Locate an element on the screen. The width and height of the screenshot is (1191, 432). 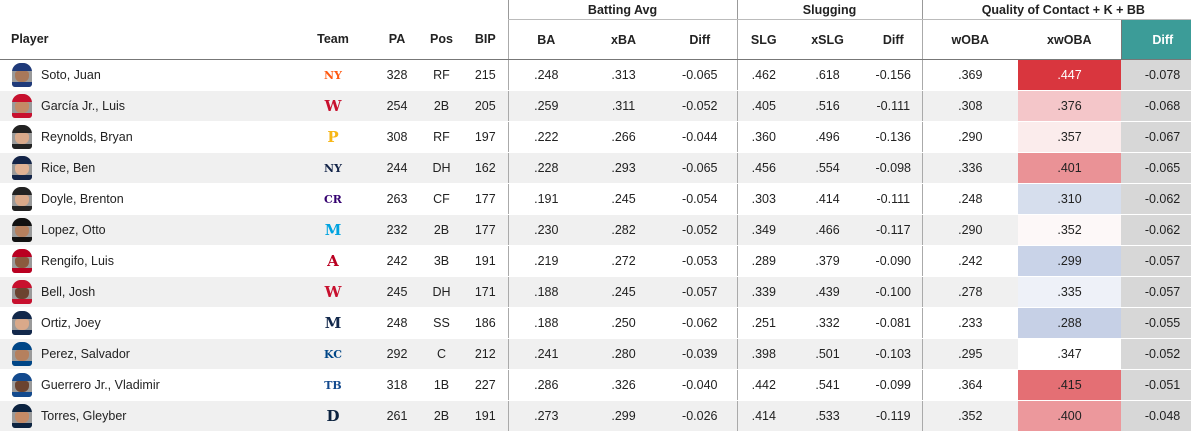
player-name-link: Reynolds, Bryan is located at coordinates (87, 137).